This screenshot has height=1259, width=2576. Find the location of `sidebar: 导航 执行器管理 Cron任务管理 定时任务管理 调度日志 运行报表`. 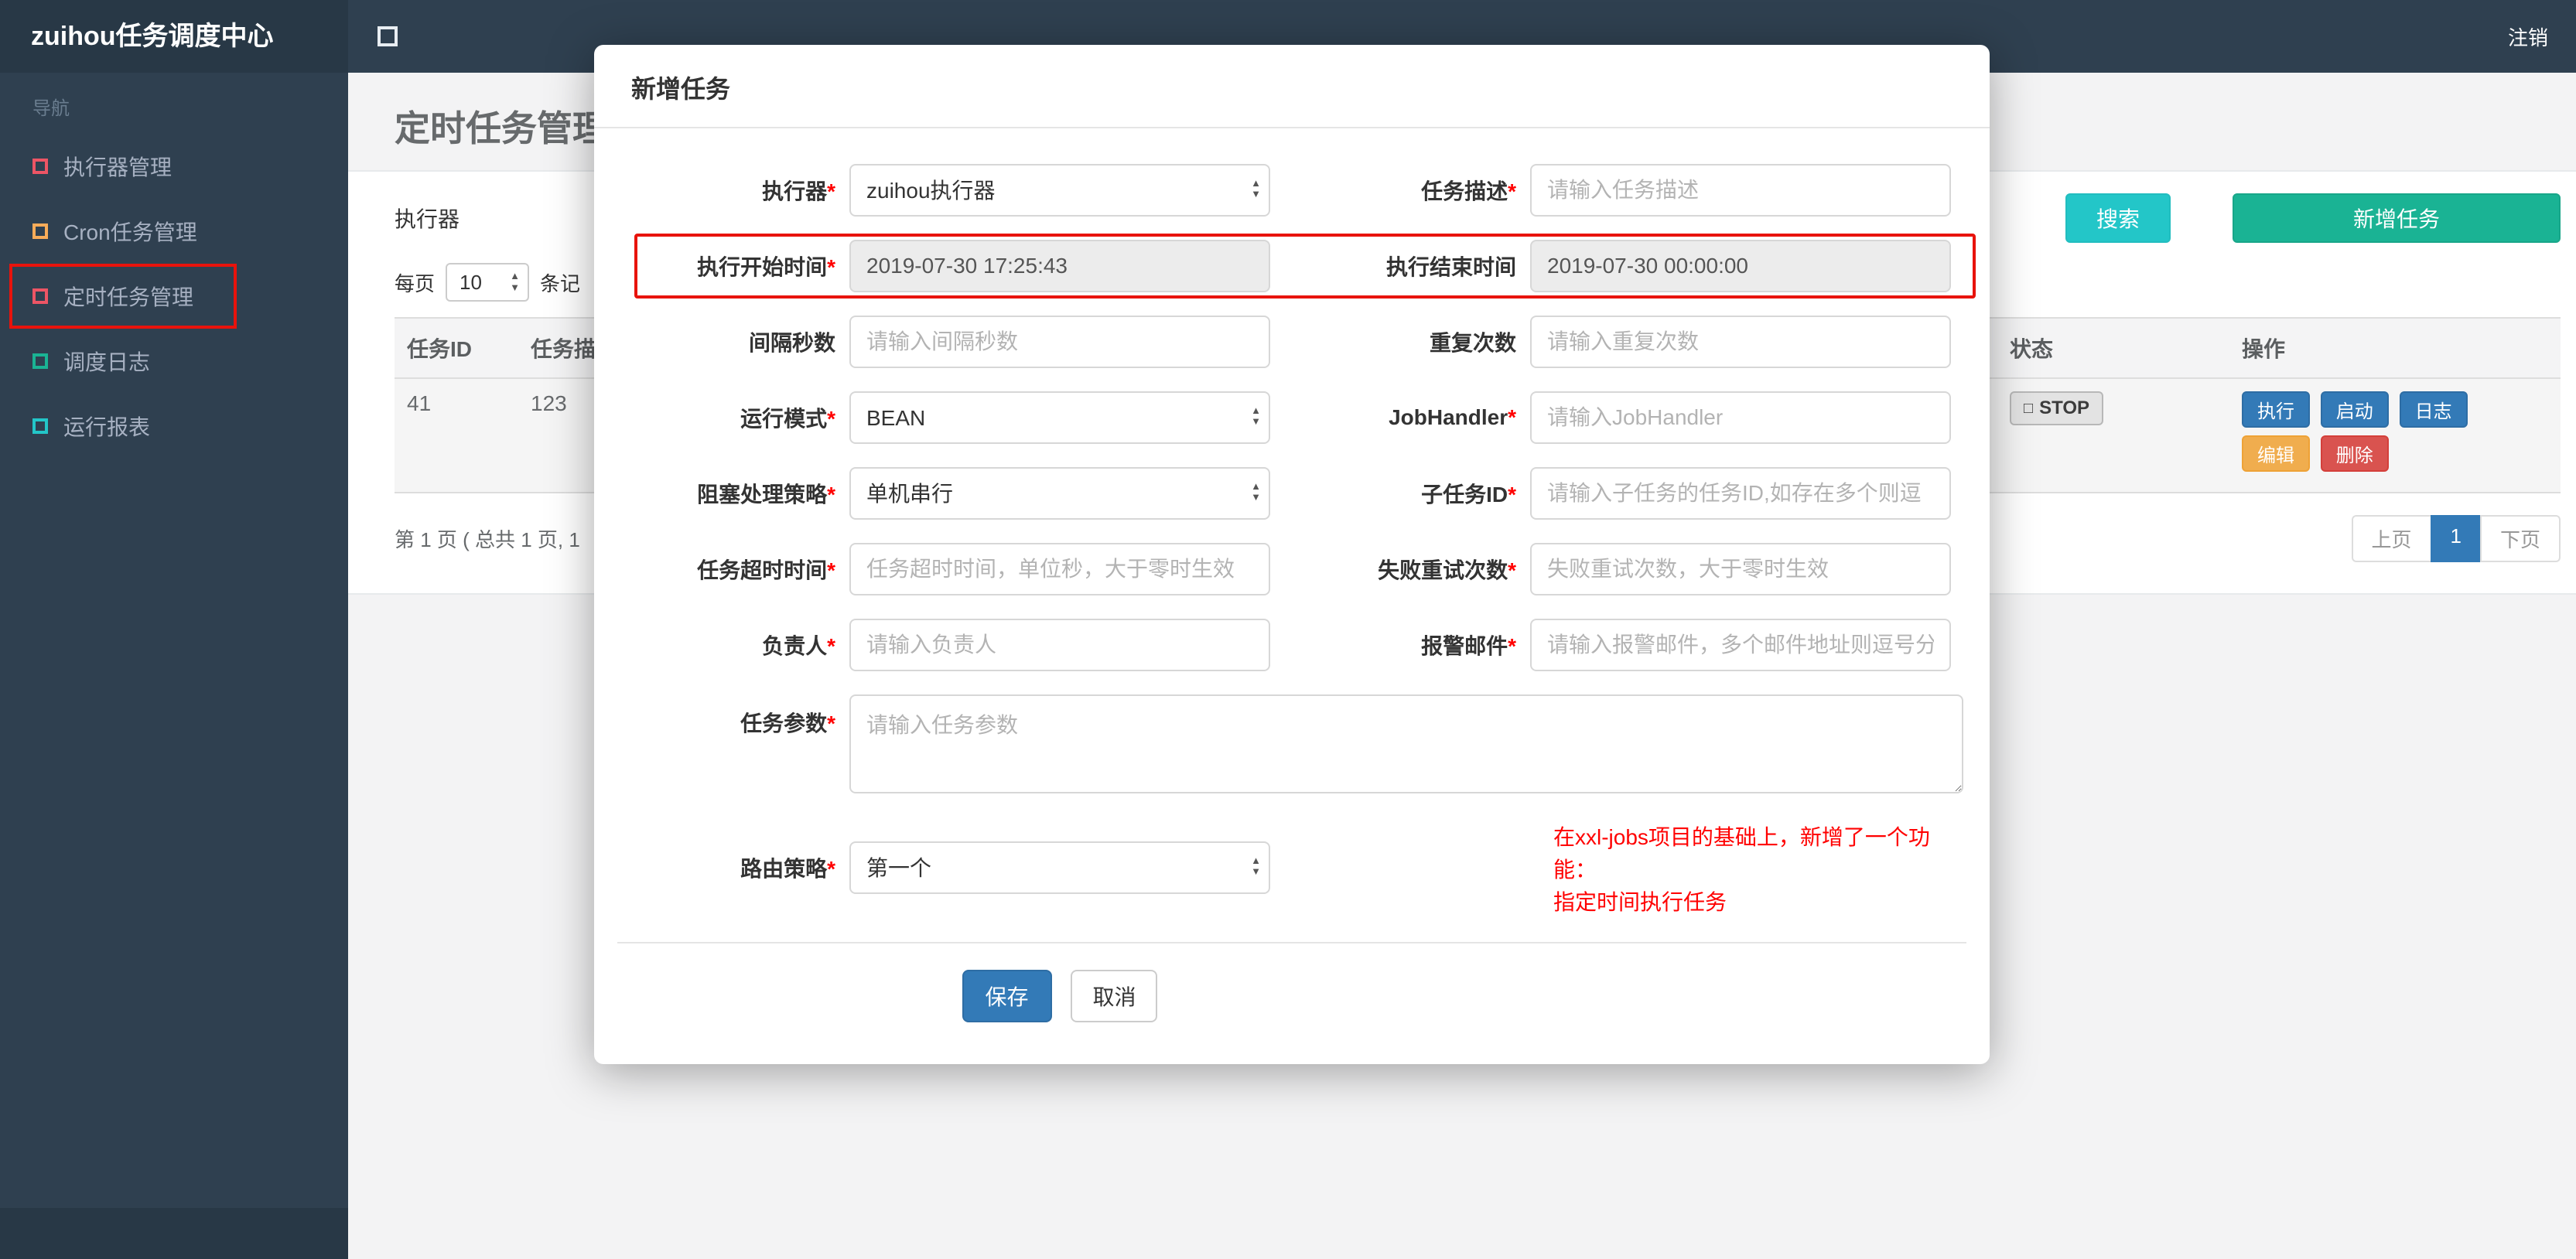

sidebar: 导航 执行器管理 Cron任务管理 定时任务管理 调度日志 运行报表 is located at coordinates (174, 666).